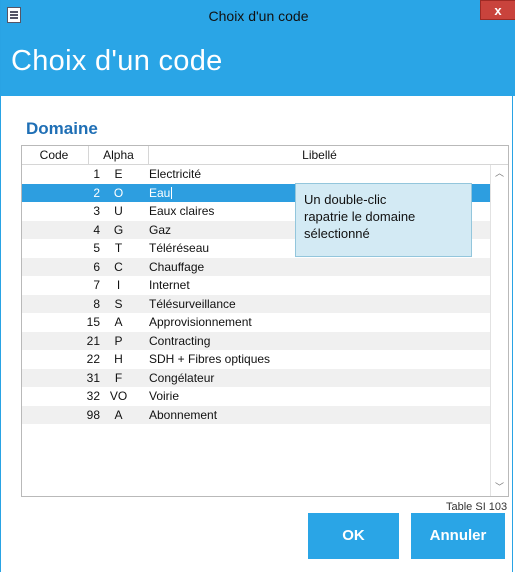 This screenshot has width=515, height=572. Describe the element at coordinates (118, 377) in the screenshot. I see `cell-alpha: F` at that location.